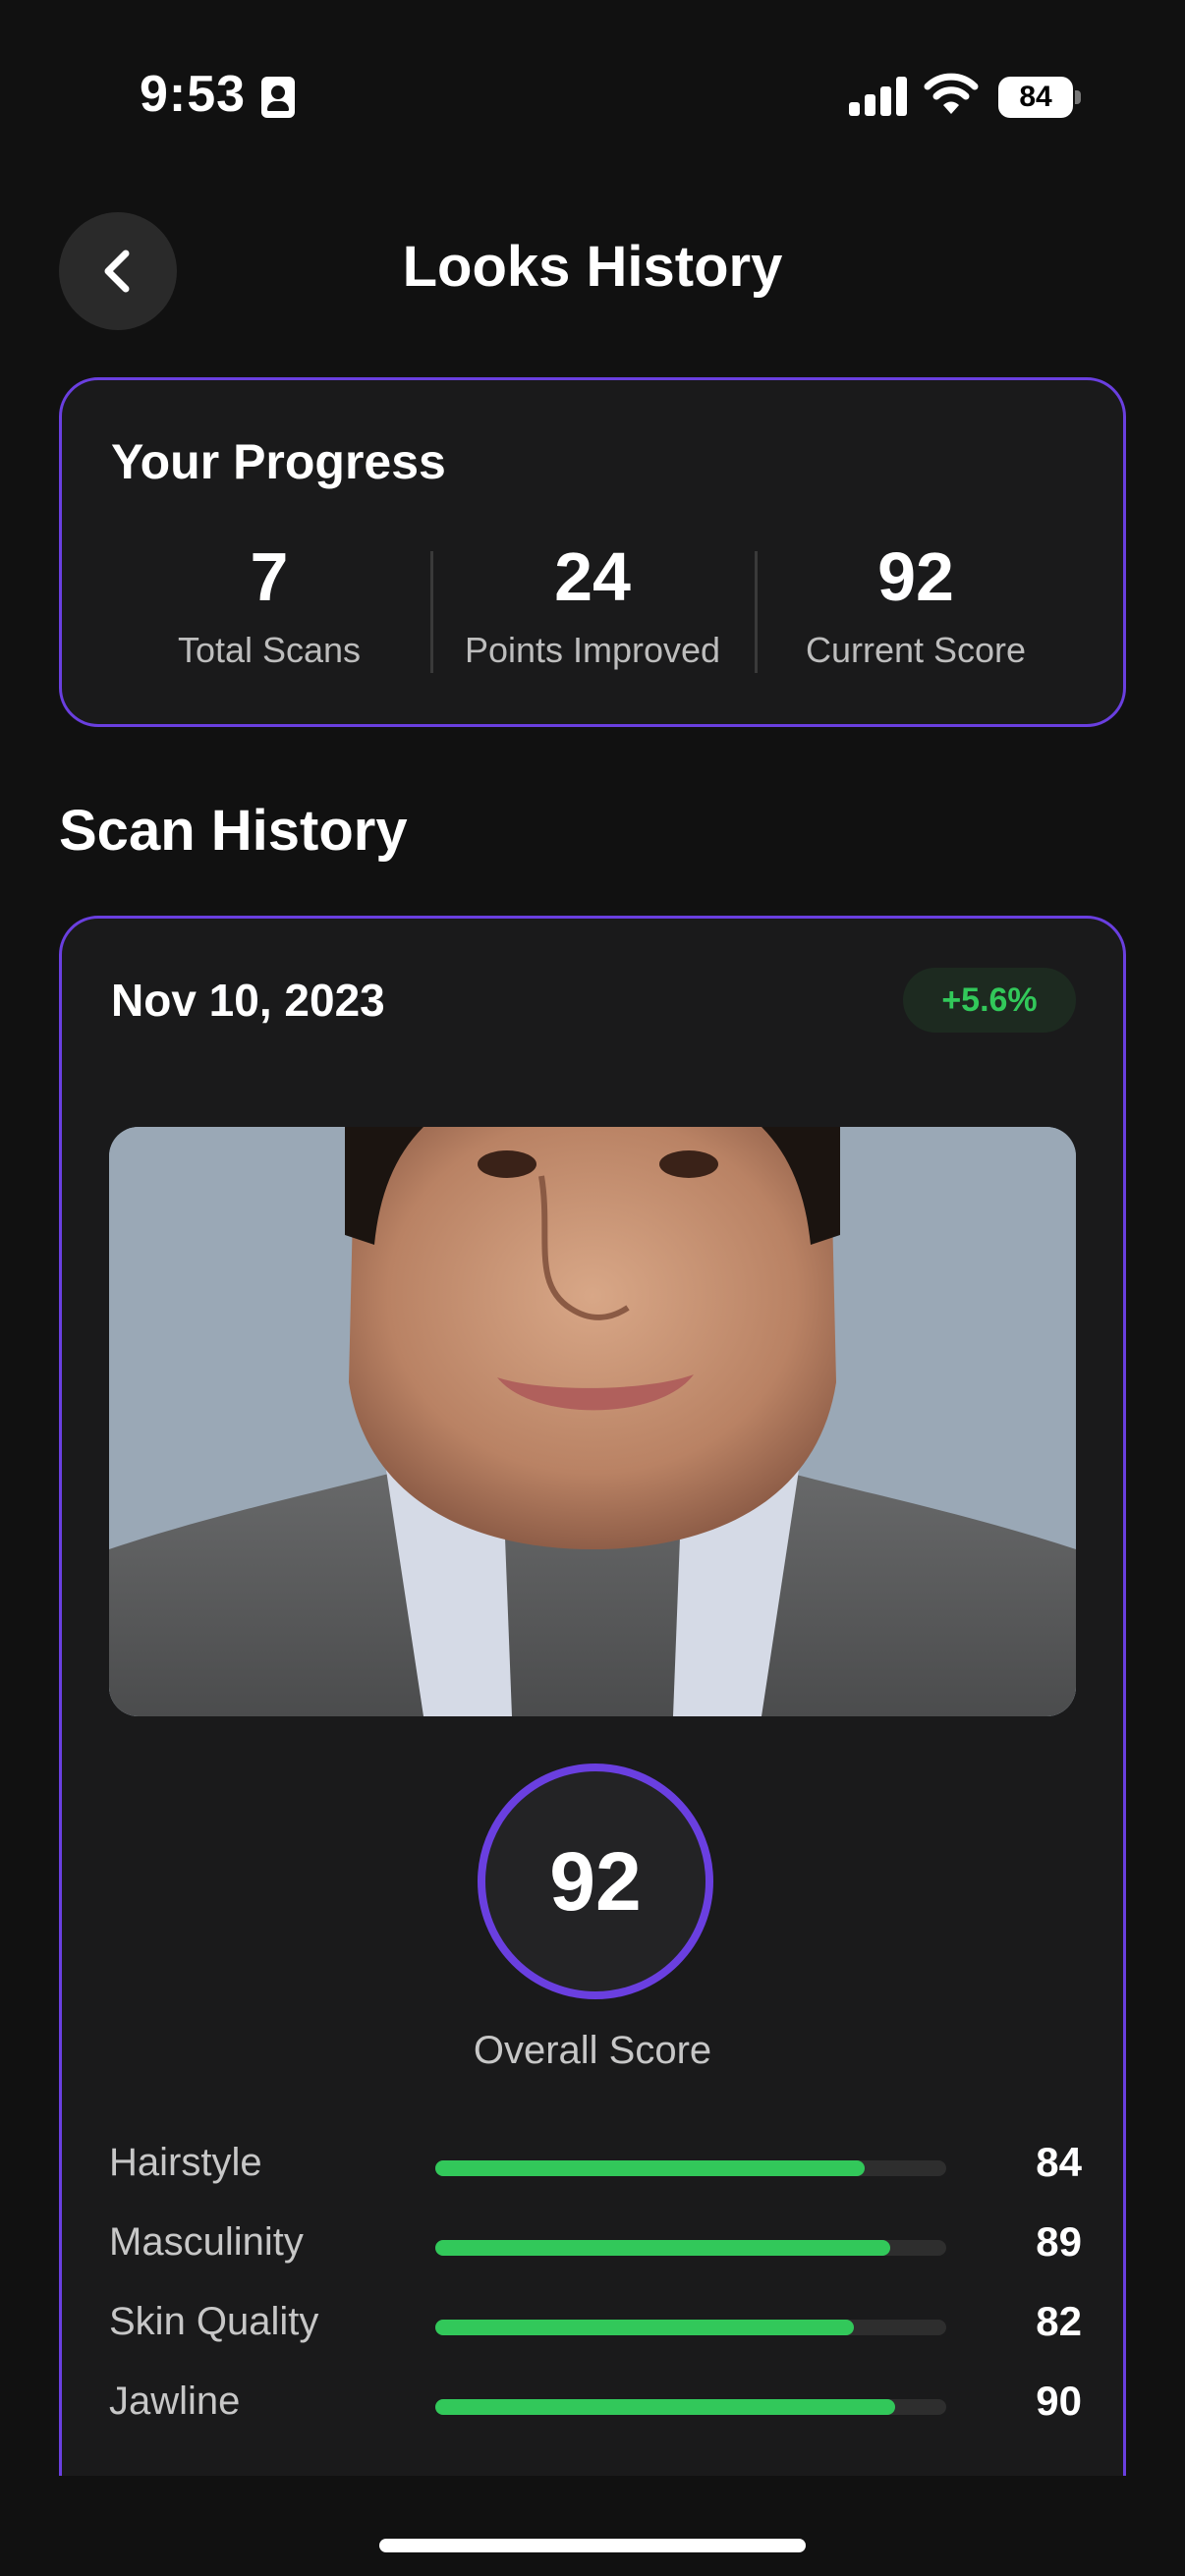 The width and height of the screenshot is (1185, 2576). I want to click on stat-label: Total Scans, so click(269, 650).